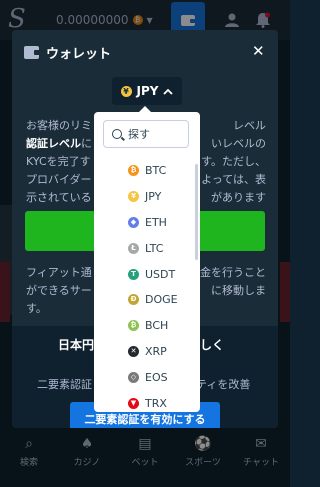 Image resolution: width=320 pixels, height=487 pixels. Describe the element at coordinates (144, 377) in the screenshot. I see `currency-option-eos: ◇ EOS` at that location.